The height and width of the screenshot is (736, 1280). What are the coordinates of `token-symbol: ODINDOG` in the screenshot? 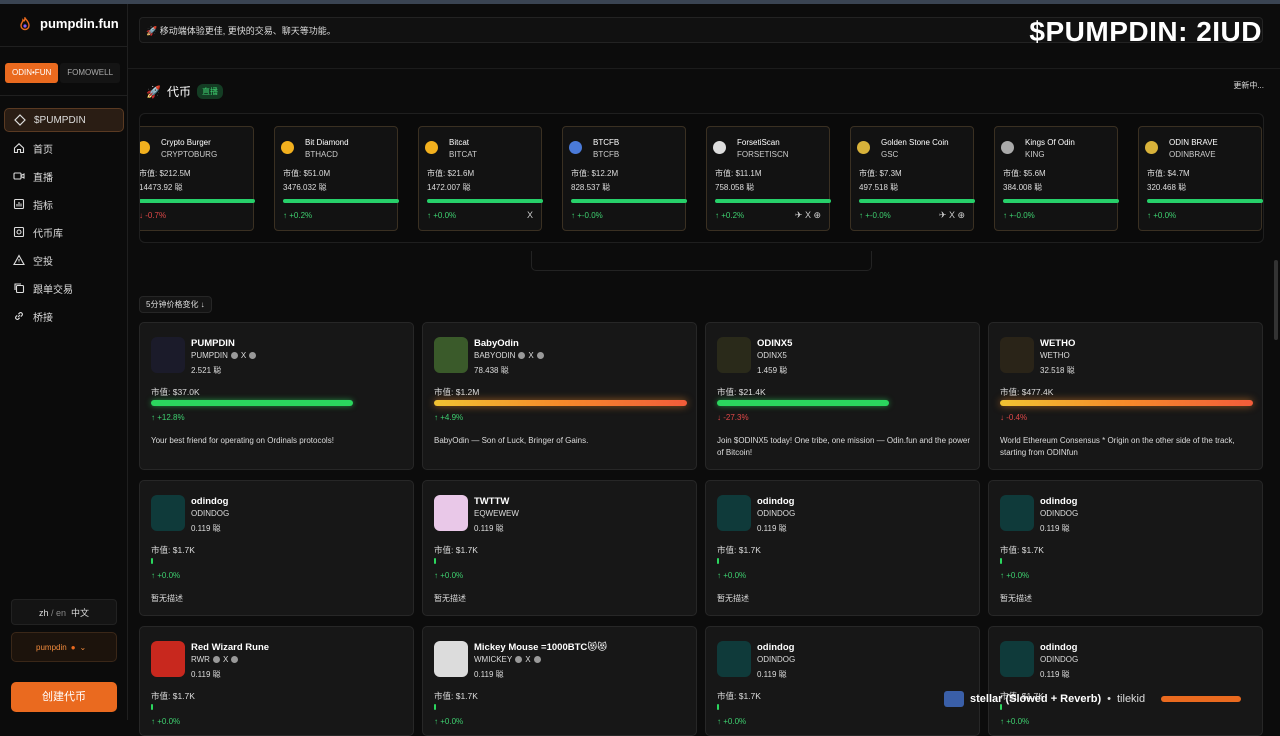 It's located at (776, 513).